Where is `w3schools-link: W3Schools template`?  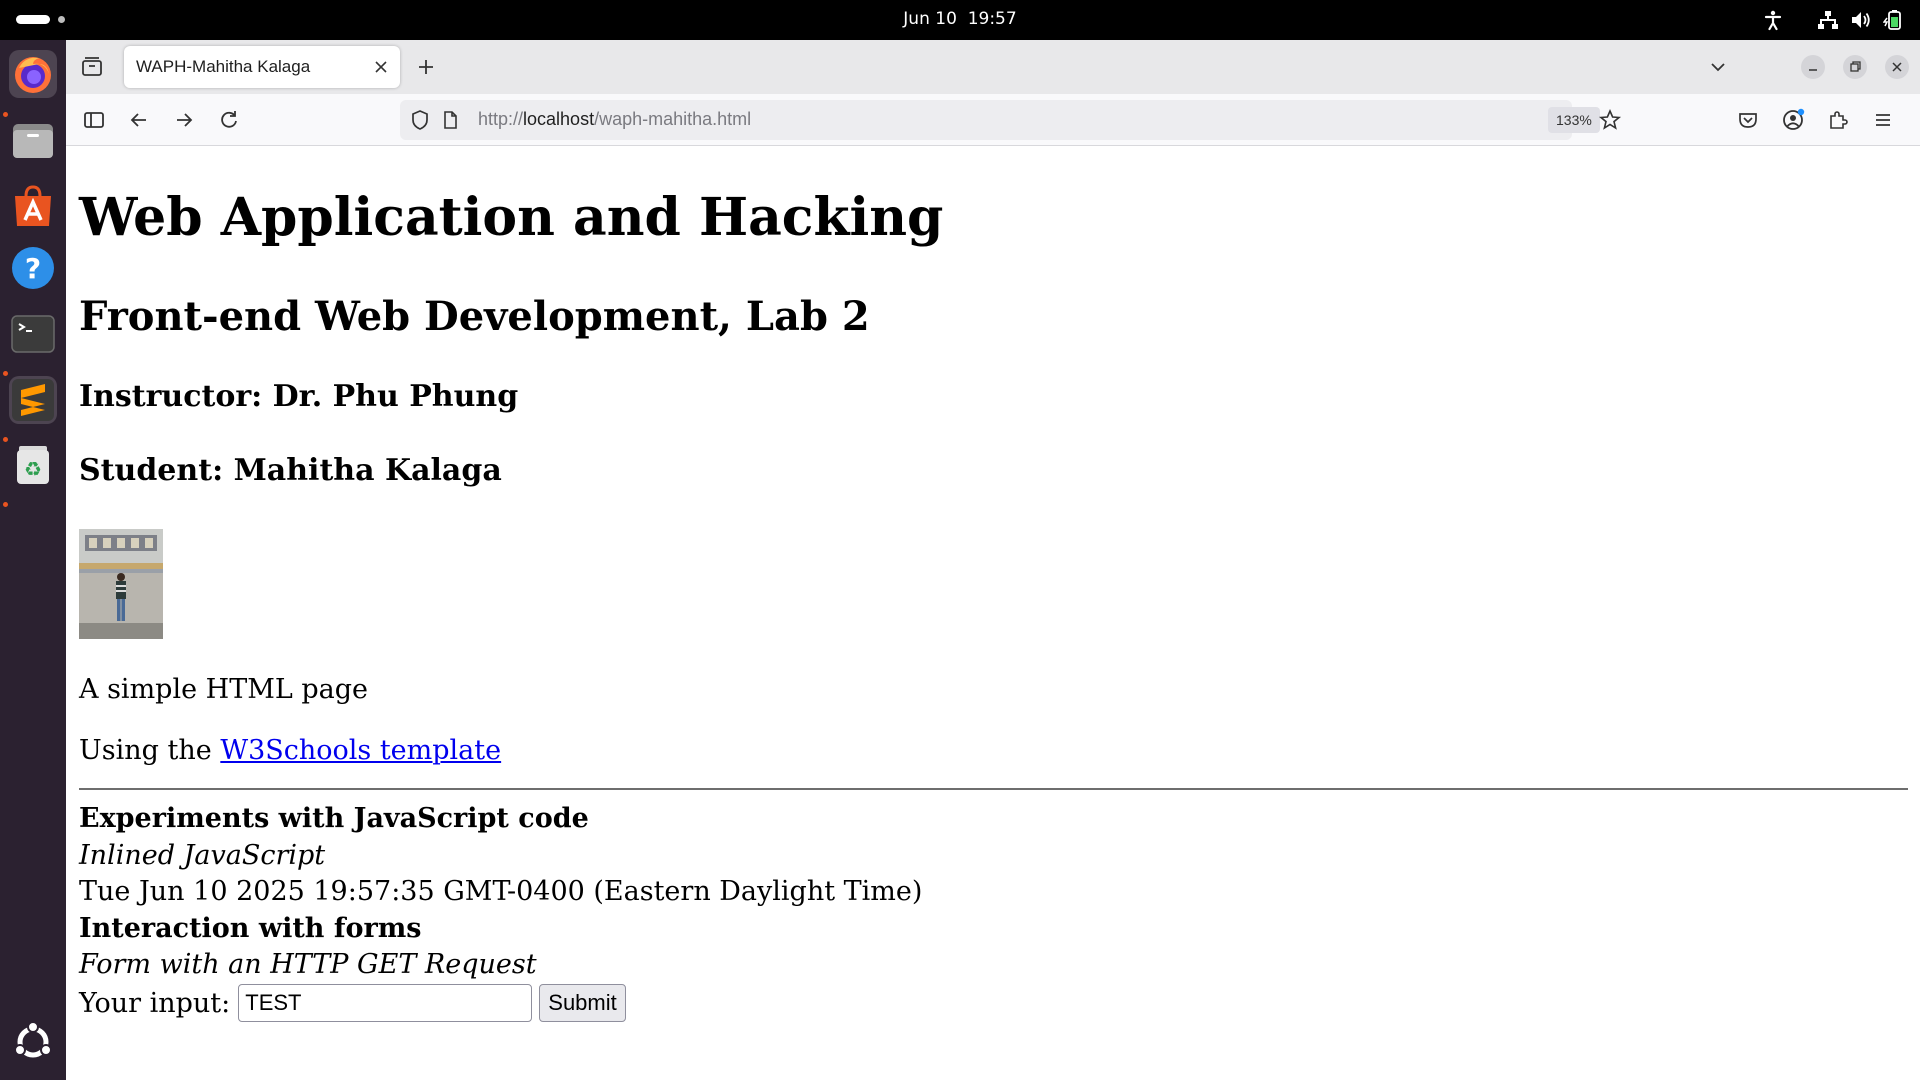
w3schools-link: W3Schools template is located at coordinates (360, 750).